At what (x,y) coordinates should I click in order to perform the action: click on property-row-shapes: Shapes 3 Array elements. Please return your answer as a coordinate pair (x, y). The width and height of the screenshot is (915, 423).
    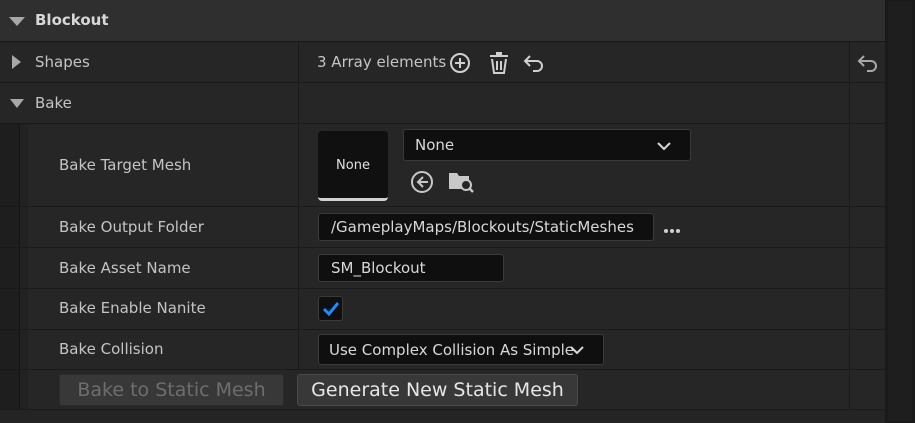
    Looking at the image, I should click on (442, 62).